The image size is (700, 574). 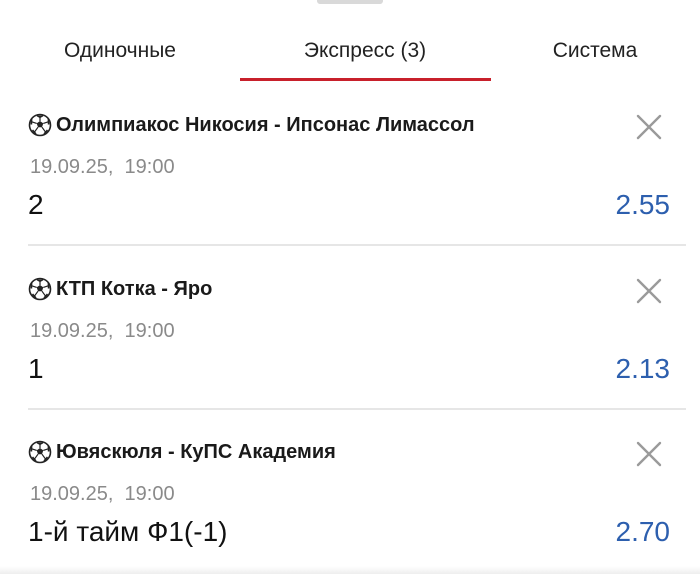 What do you see at coordinates (36, 368) in the screenshot?
I see `bet-outcome: 1` at bounding box center [36, 368].